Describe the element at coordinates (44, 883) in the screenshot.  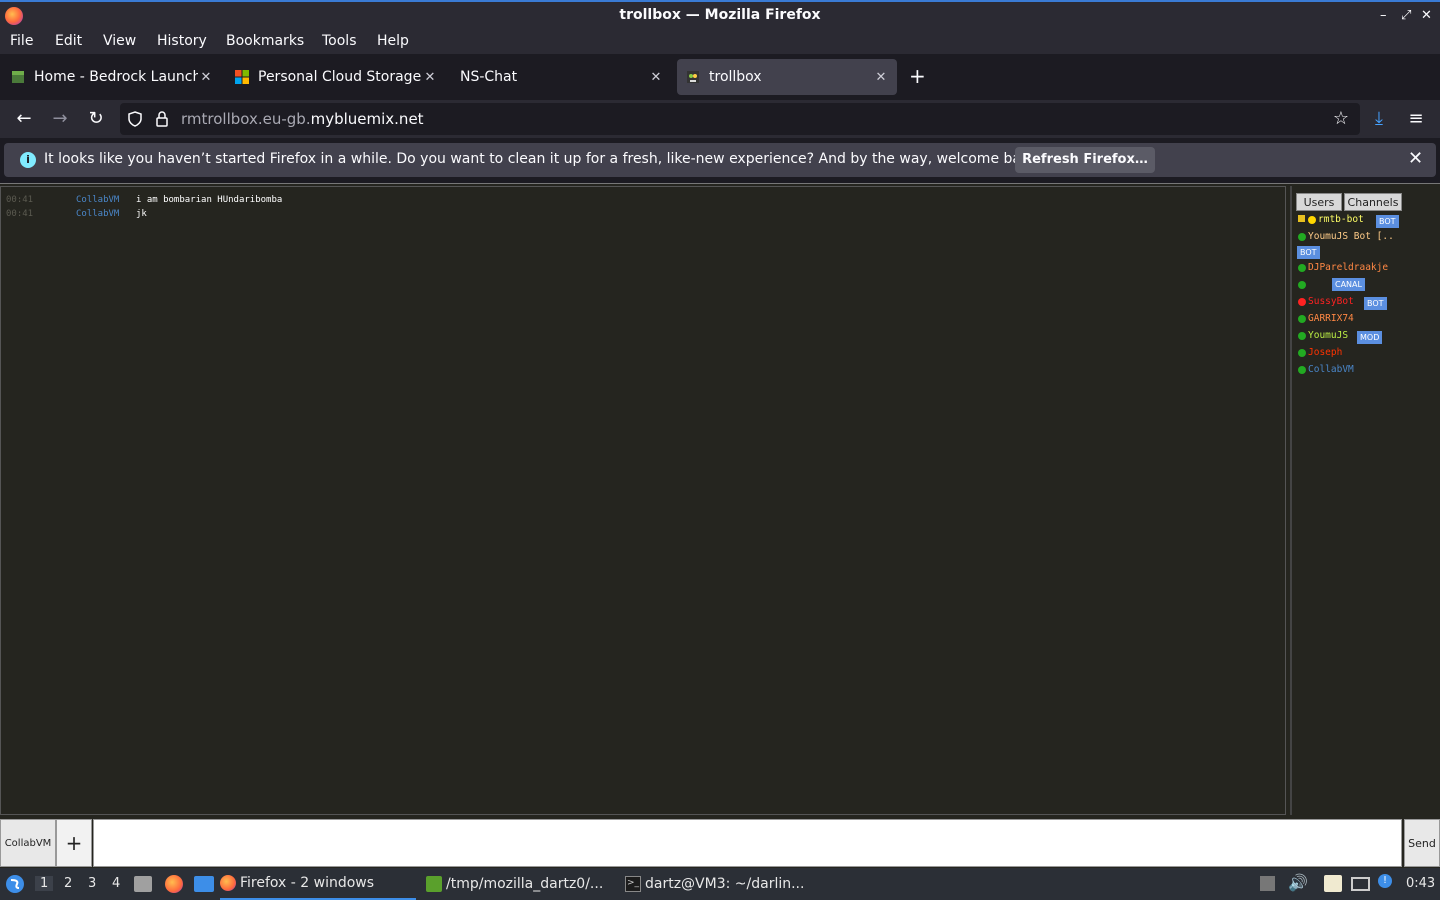
I see `workspace-1: 1` at that location.